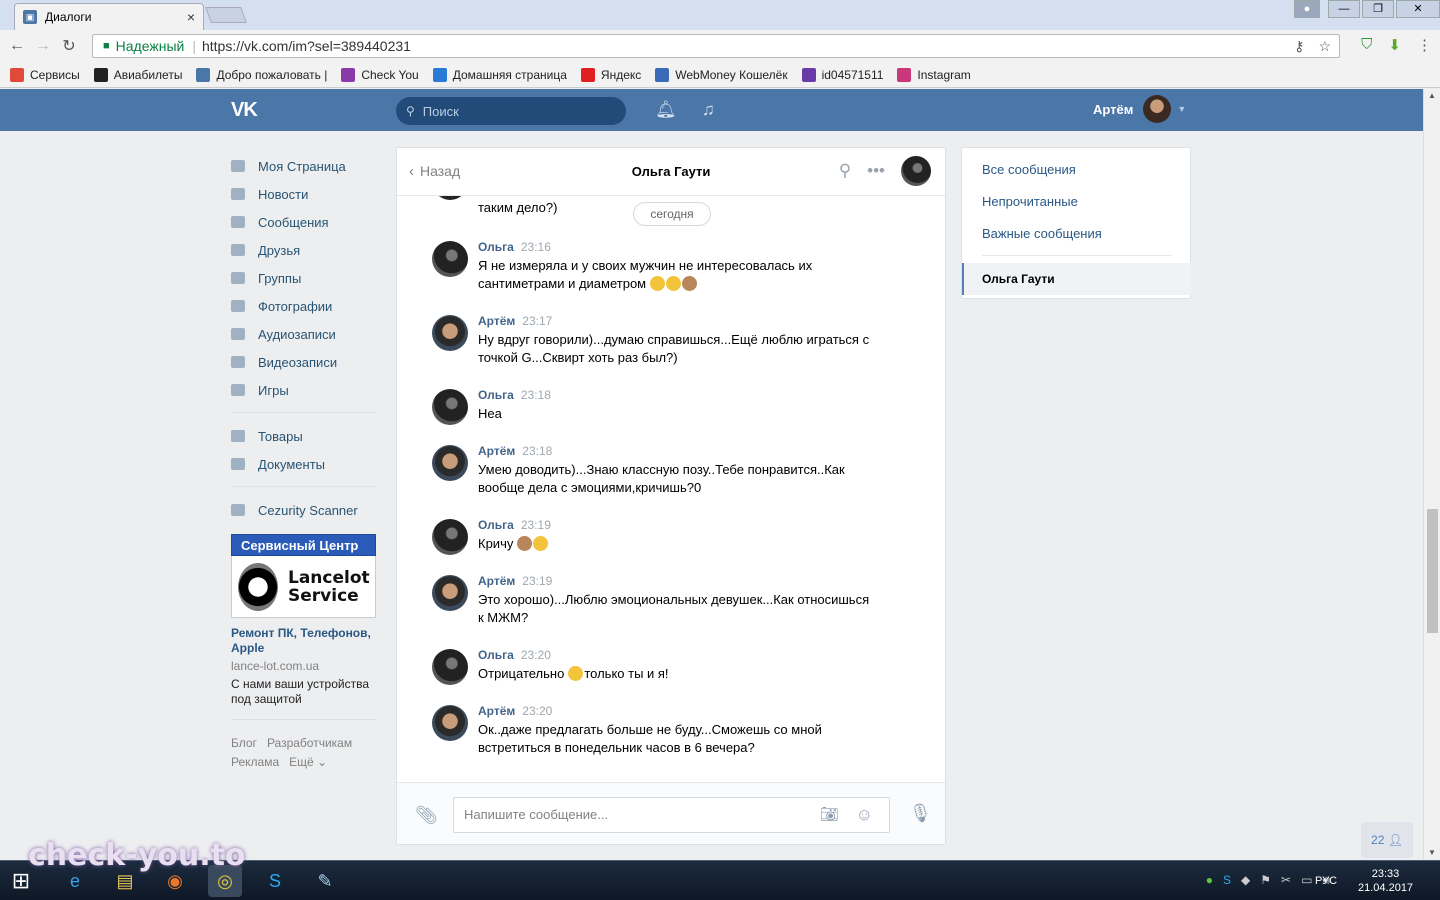 This screenshot has width=1440, height=900. I want to click on bookmark-item: Яндекс, so click(610, 74).